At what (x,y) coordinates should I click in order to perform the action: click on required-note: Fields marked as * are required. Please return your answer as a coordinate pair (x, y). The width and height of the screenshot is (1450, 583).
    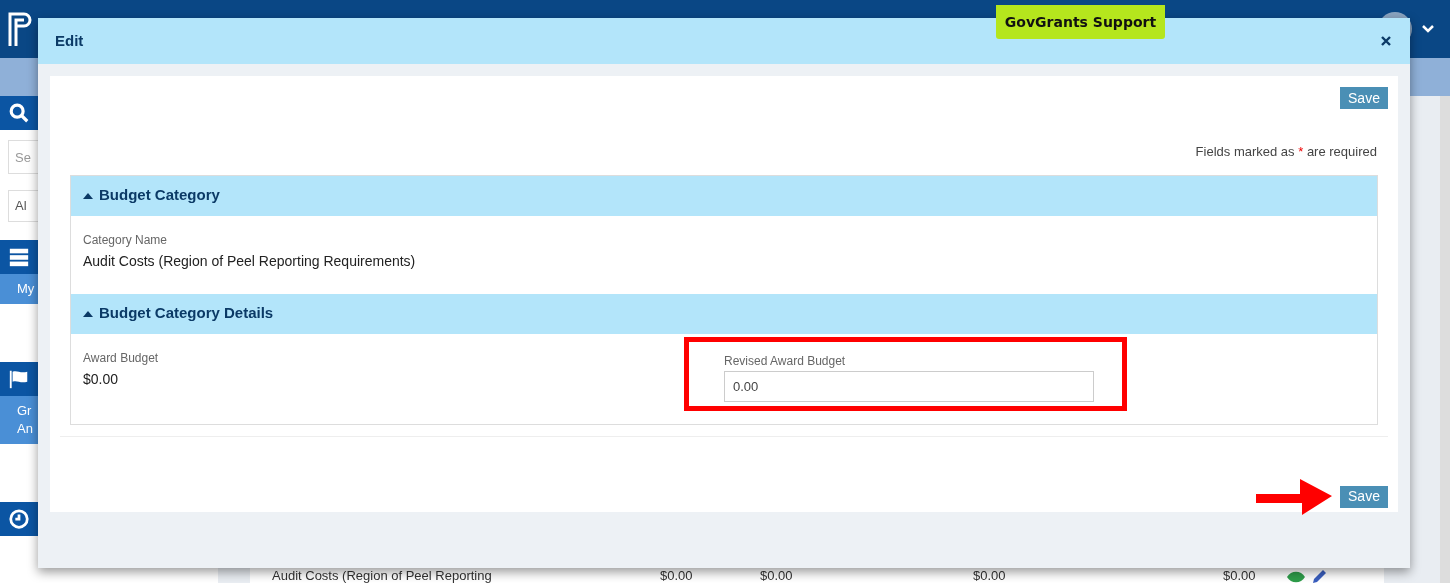
    Looking at the image, I should click on (1286, 152).